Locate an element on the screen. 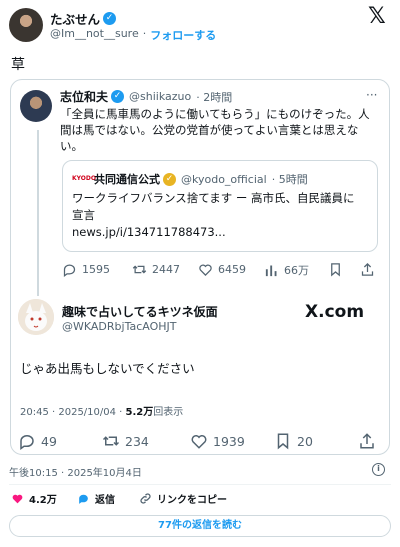 The width and height of the screenshot is (400, 547). inner-text-line2: 宣言 is located at coordinates (83, 215).